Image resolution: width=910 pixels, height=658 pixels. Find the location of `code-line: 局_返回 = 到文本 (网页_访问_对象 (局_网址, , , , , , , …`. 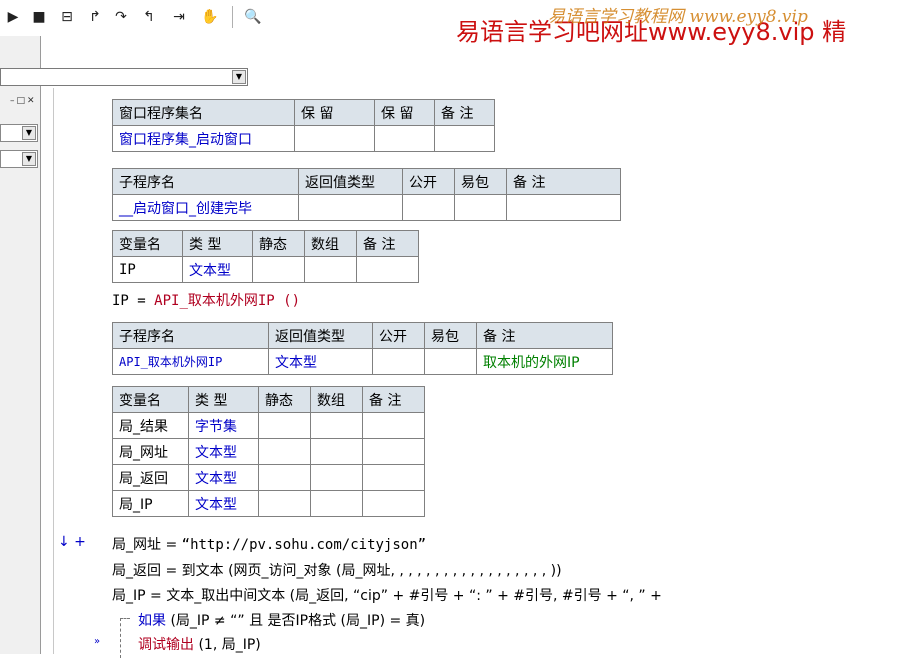

code-line: 局_返回 = 到文本 (网页_访问_对象 (局_网址, , , , , , , … is located at coordinates (337, 570).